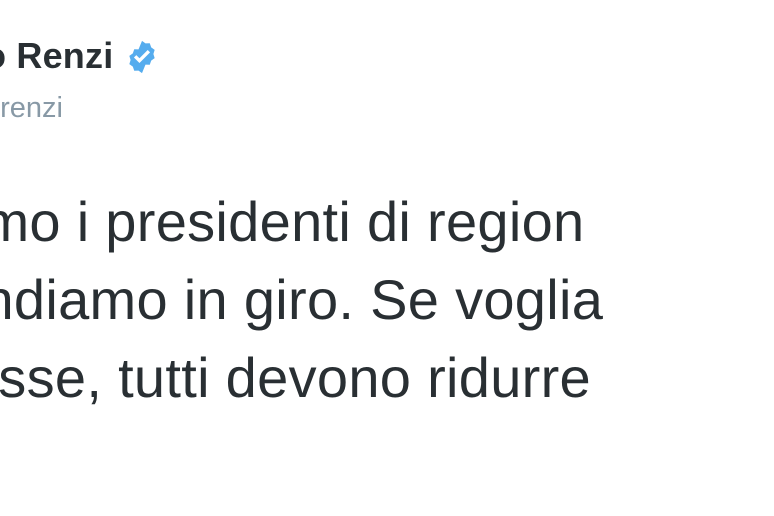  What do you see at coordinates (56, 56) in the screenshot?
I see `display-name: o Renzi` at bounding box center [56, 56].